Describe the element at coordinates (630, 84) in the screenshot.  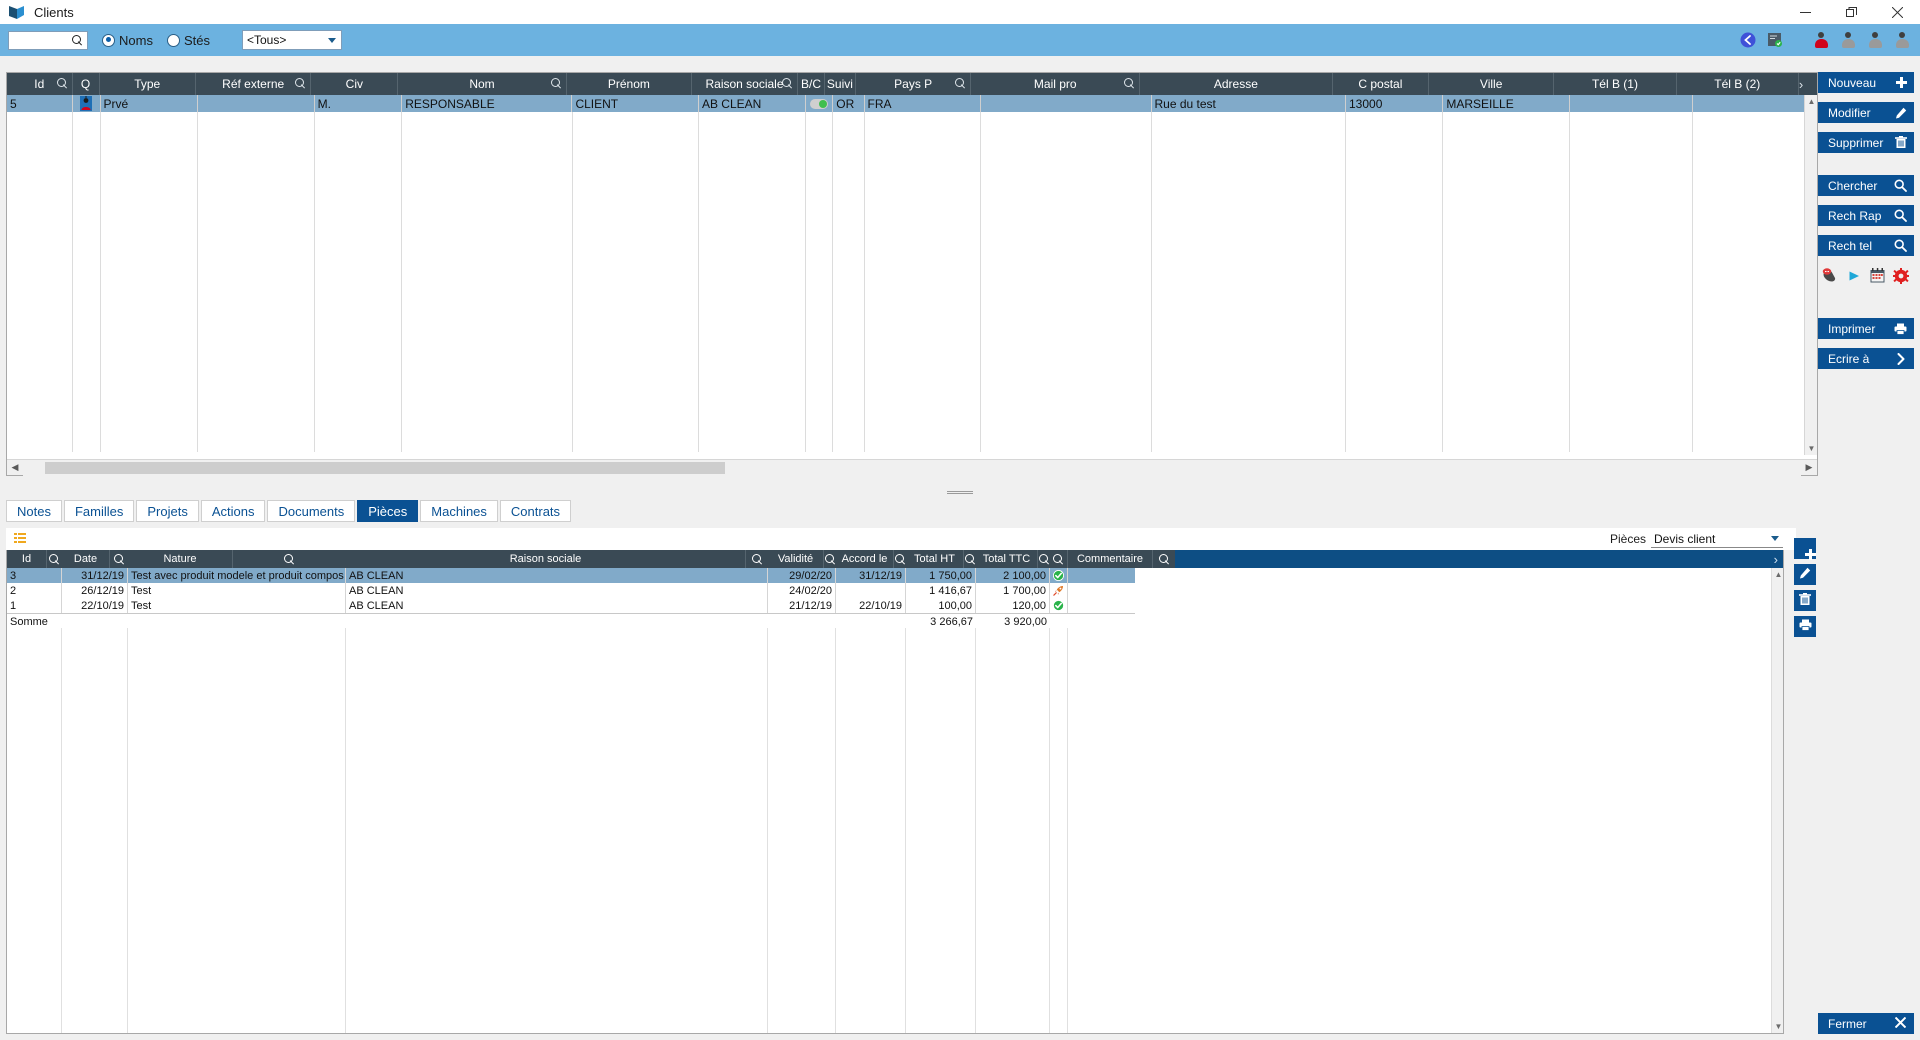
I see `column-header-pr-nom: Prénom` at that location.